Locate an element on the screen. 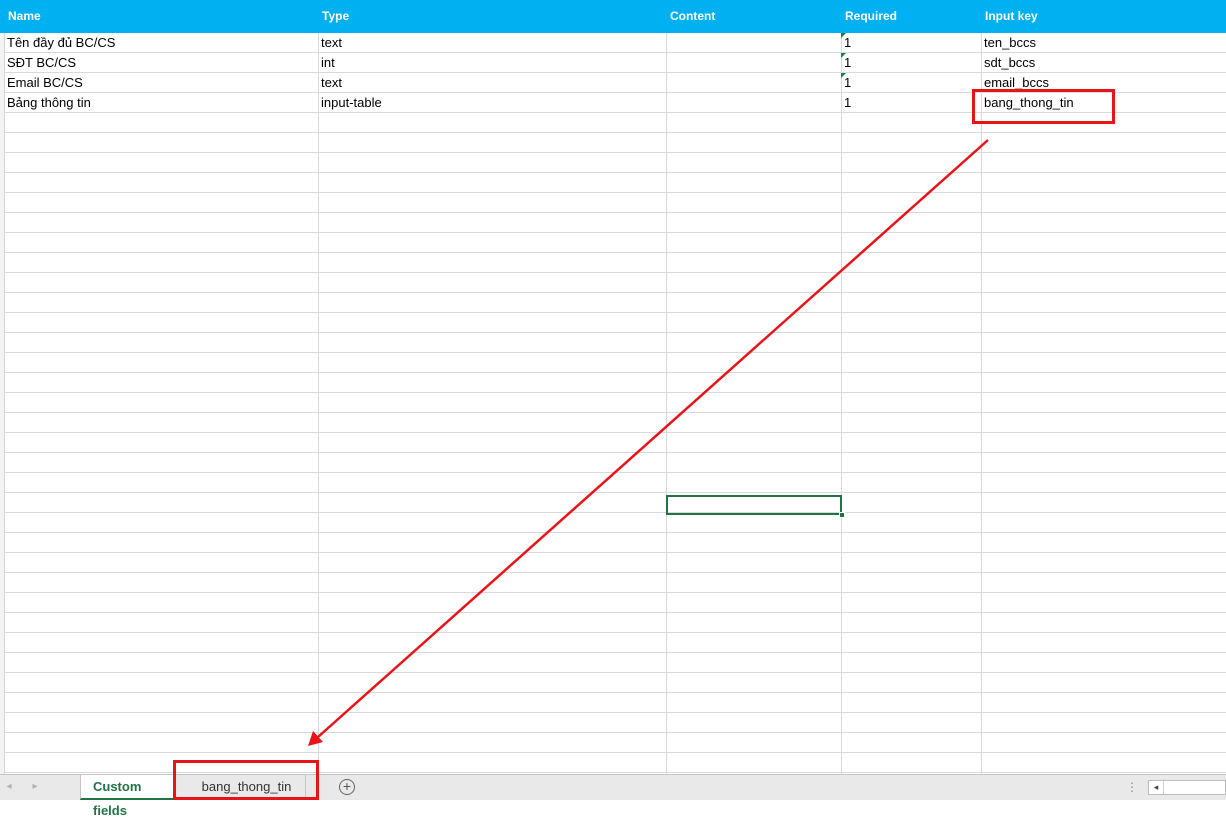  annotation-highlight-input-key is located at coordinates (1043, 106).